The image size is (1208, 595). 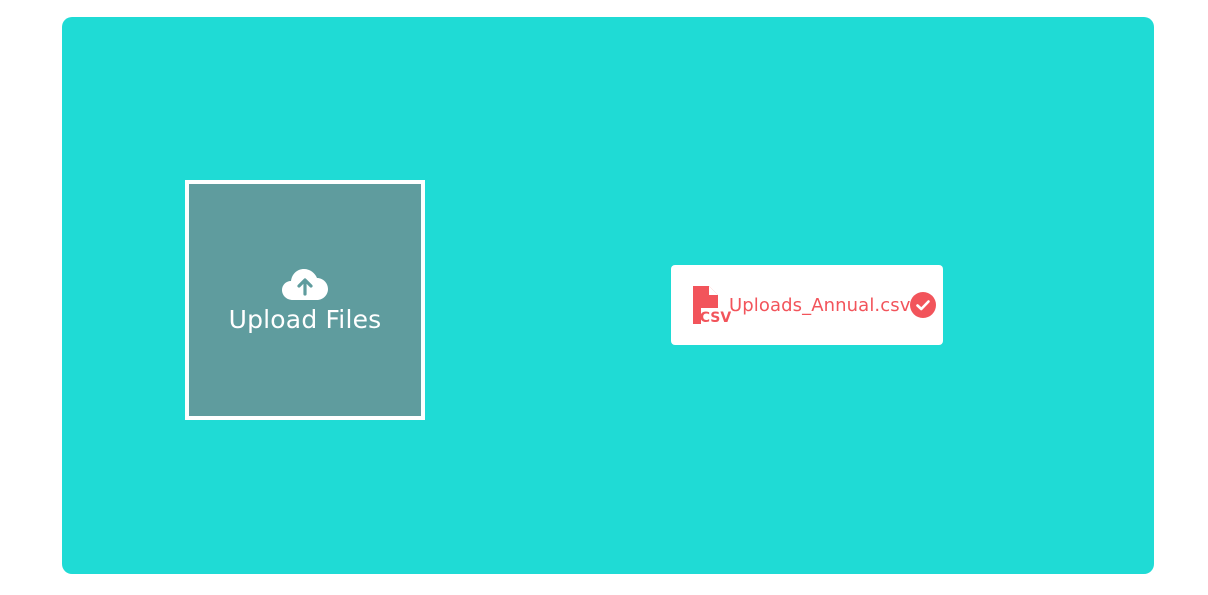 I want to click on cloud-upload-icon, so click(x=305, y=284).